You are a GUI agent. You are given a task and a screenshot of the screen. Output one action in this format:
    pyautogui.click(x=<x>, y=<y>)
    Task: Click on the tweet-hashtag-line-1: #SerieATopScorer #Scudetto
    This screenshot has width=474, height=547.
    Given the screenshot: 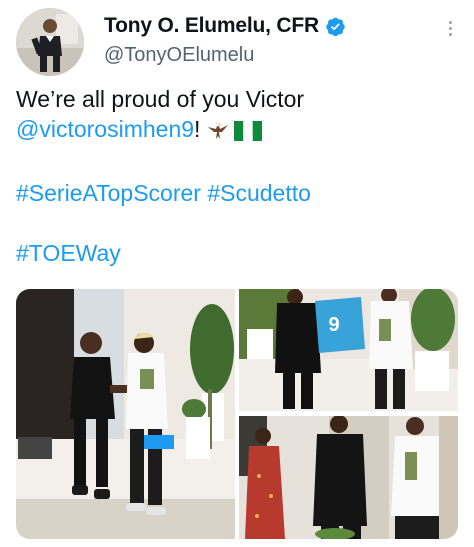 What is the action you would take?
    pyautogui.click(x=236, y=193)
    